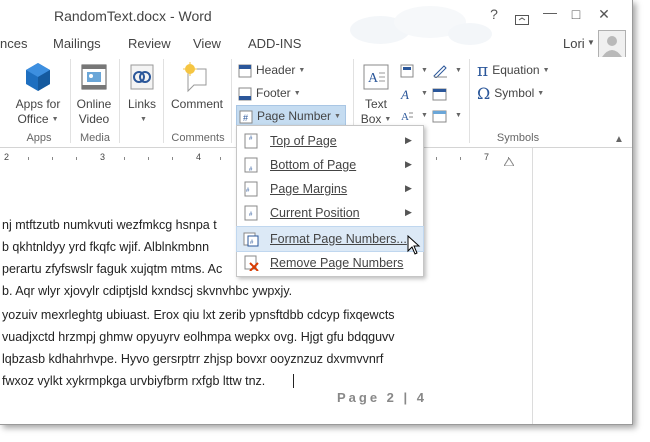 The image size is (650, 442). What do you see at coordinates (510, 93) in the screenshot?
I see `symbol-button: Ω Symbol ▼` at bounding box center [510, 93].